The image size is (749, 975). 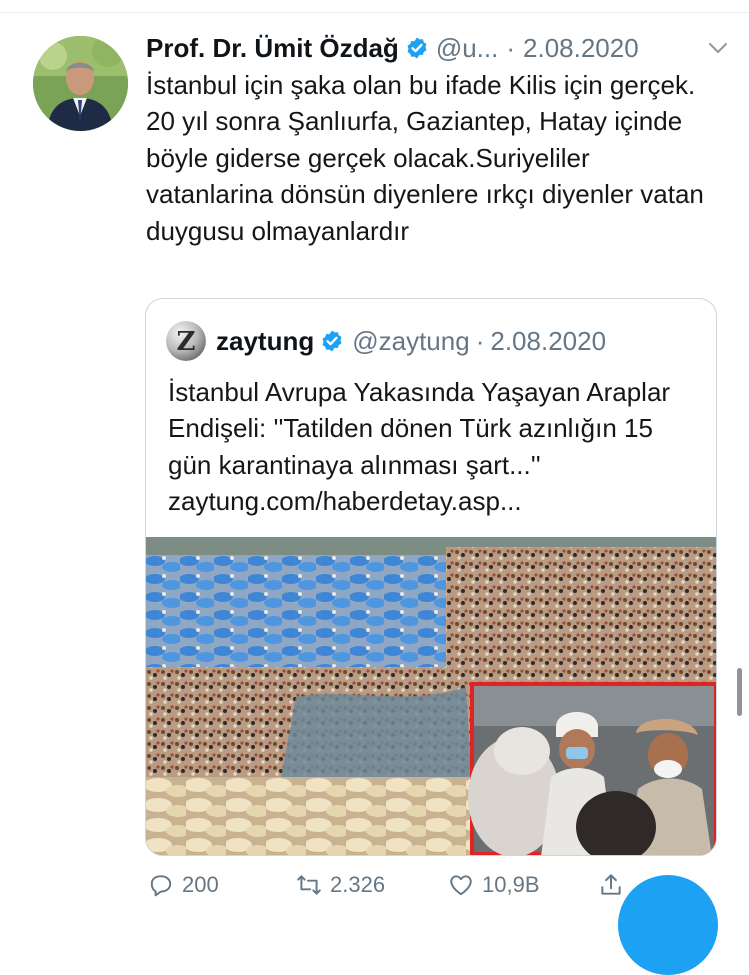 I want to click on reply-button: 200, so click(x=183, y=885).